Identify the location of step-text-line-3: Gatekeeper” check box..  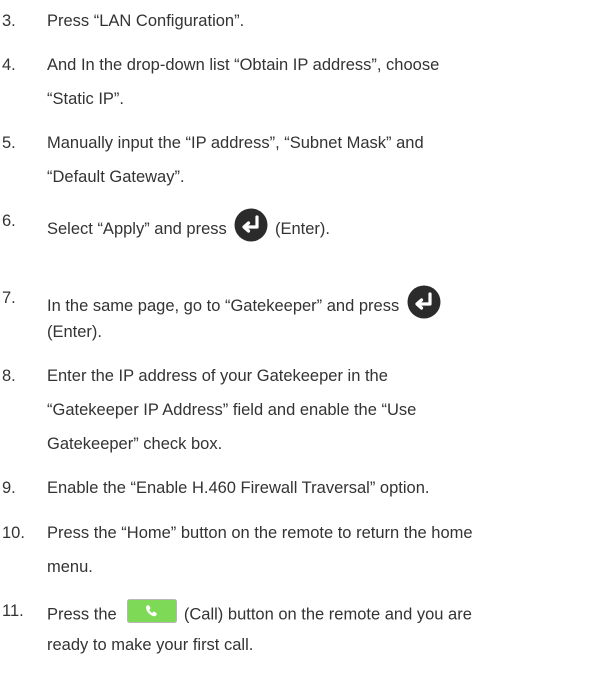
(135, 444).